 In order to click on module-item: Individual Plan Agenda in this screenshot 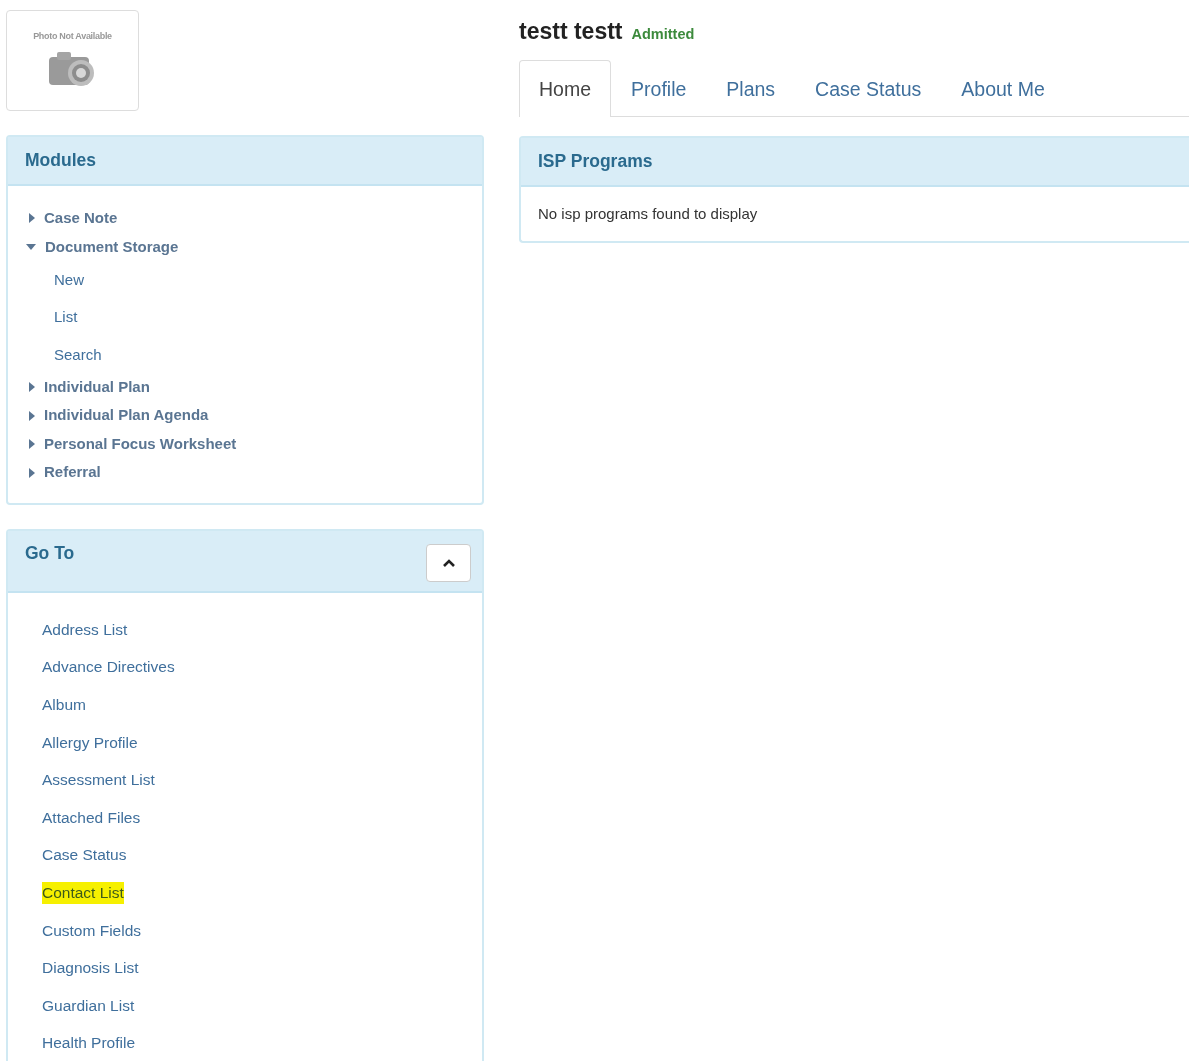, I will do `click(245, 415)`.